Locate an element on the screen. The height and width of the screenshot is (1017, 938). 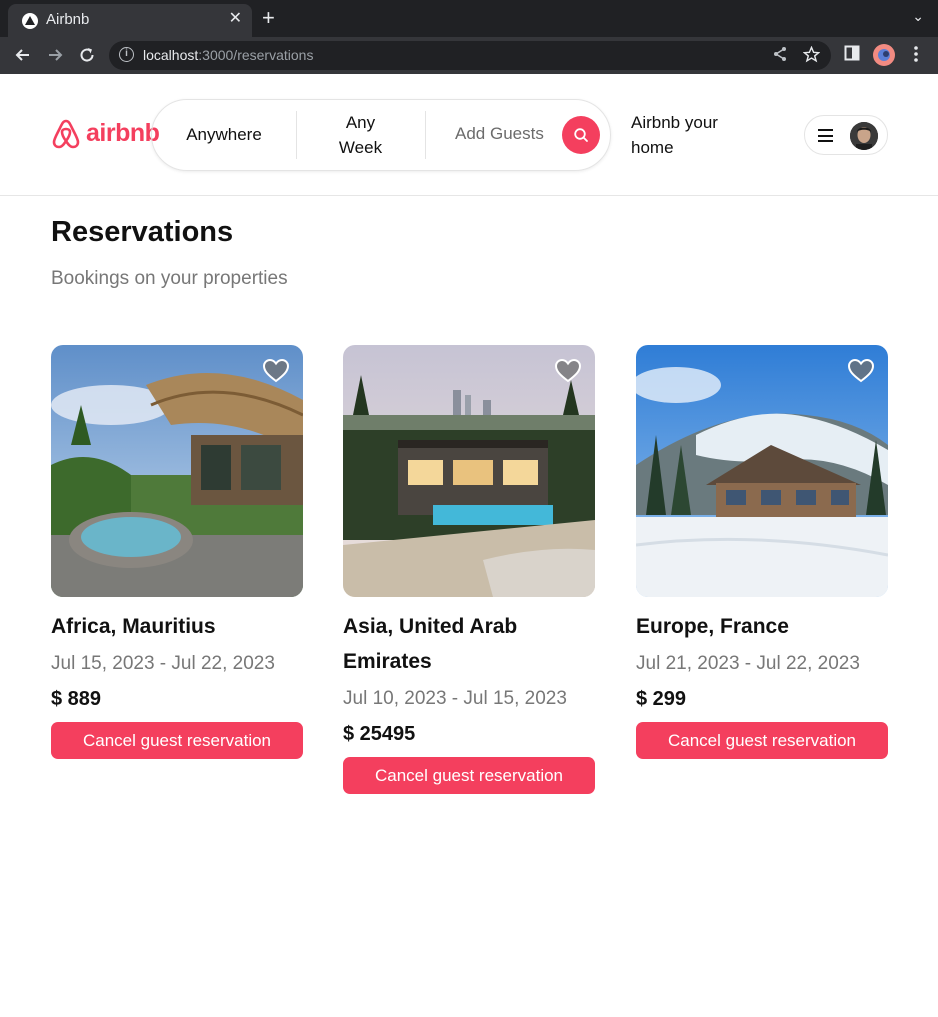
tab-close-icon: ✕ is located at coordinates (235, 19).